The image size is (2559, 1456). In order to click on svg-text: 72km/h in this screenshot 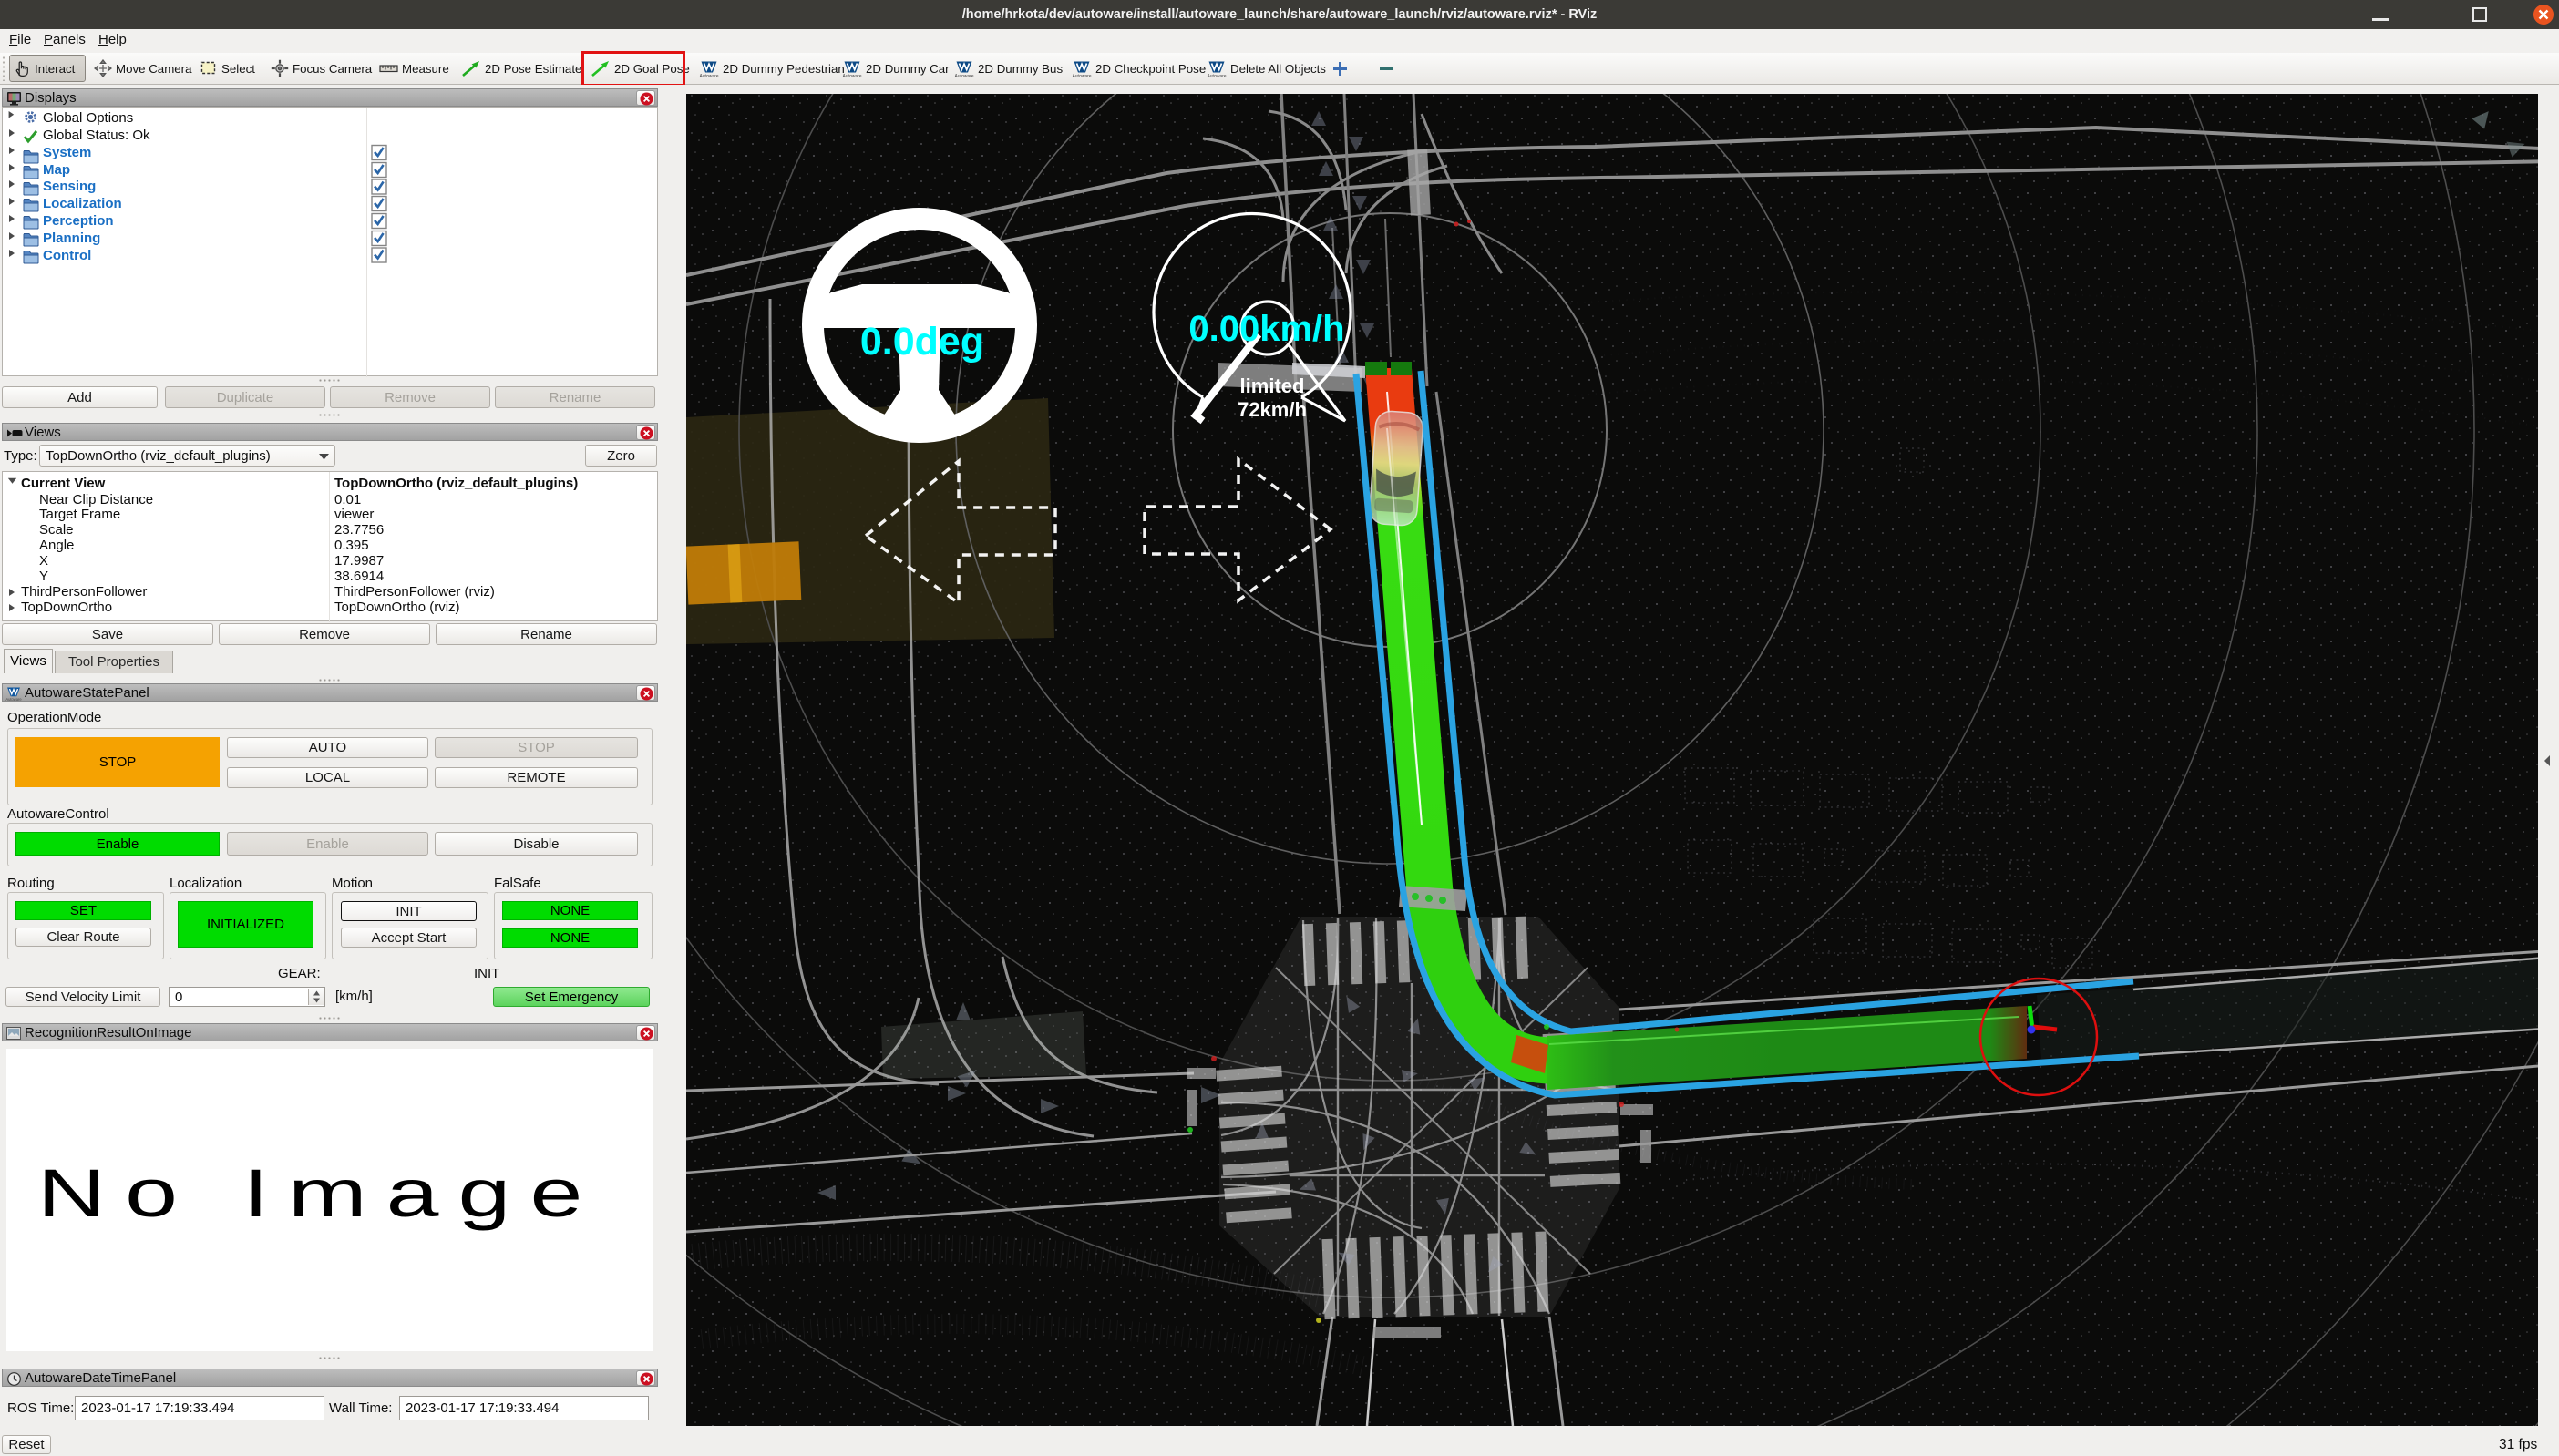, I will do `click(1272, 410)`.